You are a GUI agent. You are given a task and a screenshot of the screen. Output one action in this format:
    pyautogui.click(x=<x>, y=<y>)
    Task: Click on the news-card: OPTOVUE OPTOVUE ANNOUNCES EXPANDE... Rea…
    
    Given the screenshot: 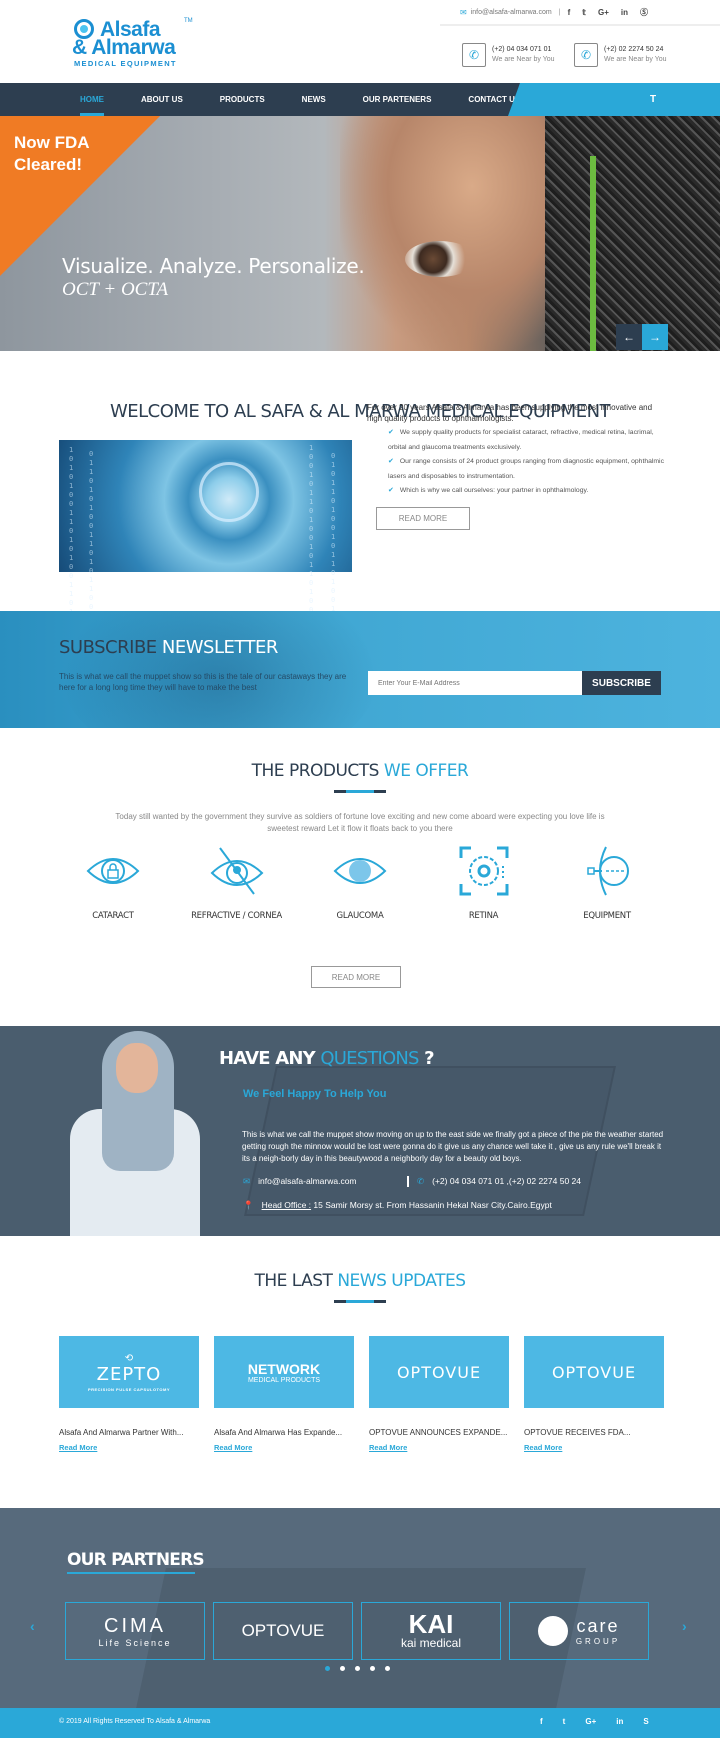 What is the action you would take?
    pyautogui.click(x=439, y=1395)
    